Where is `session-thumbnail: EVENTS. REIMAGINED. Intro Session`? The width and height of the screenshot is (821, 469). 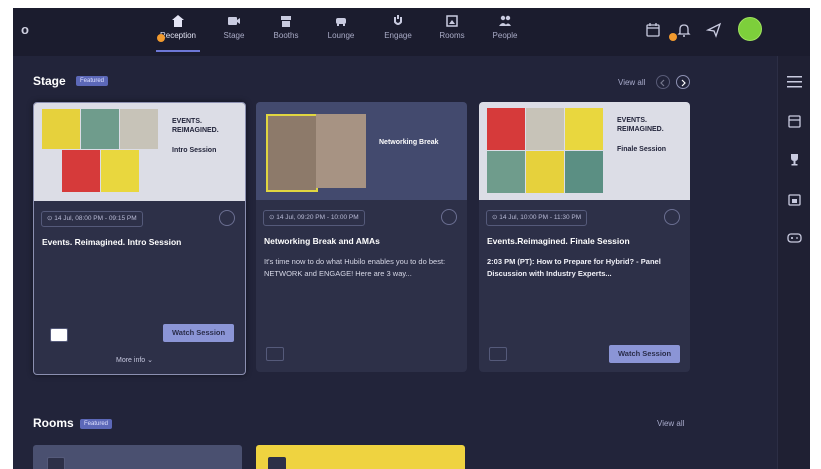
session-thumbnail: EVENTS. REIMAGINED. Intro Session is located at coordinates (139, 152).